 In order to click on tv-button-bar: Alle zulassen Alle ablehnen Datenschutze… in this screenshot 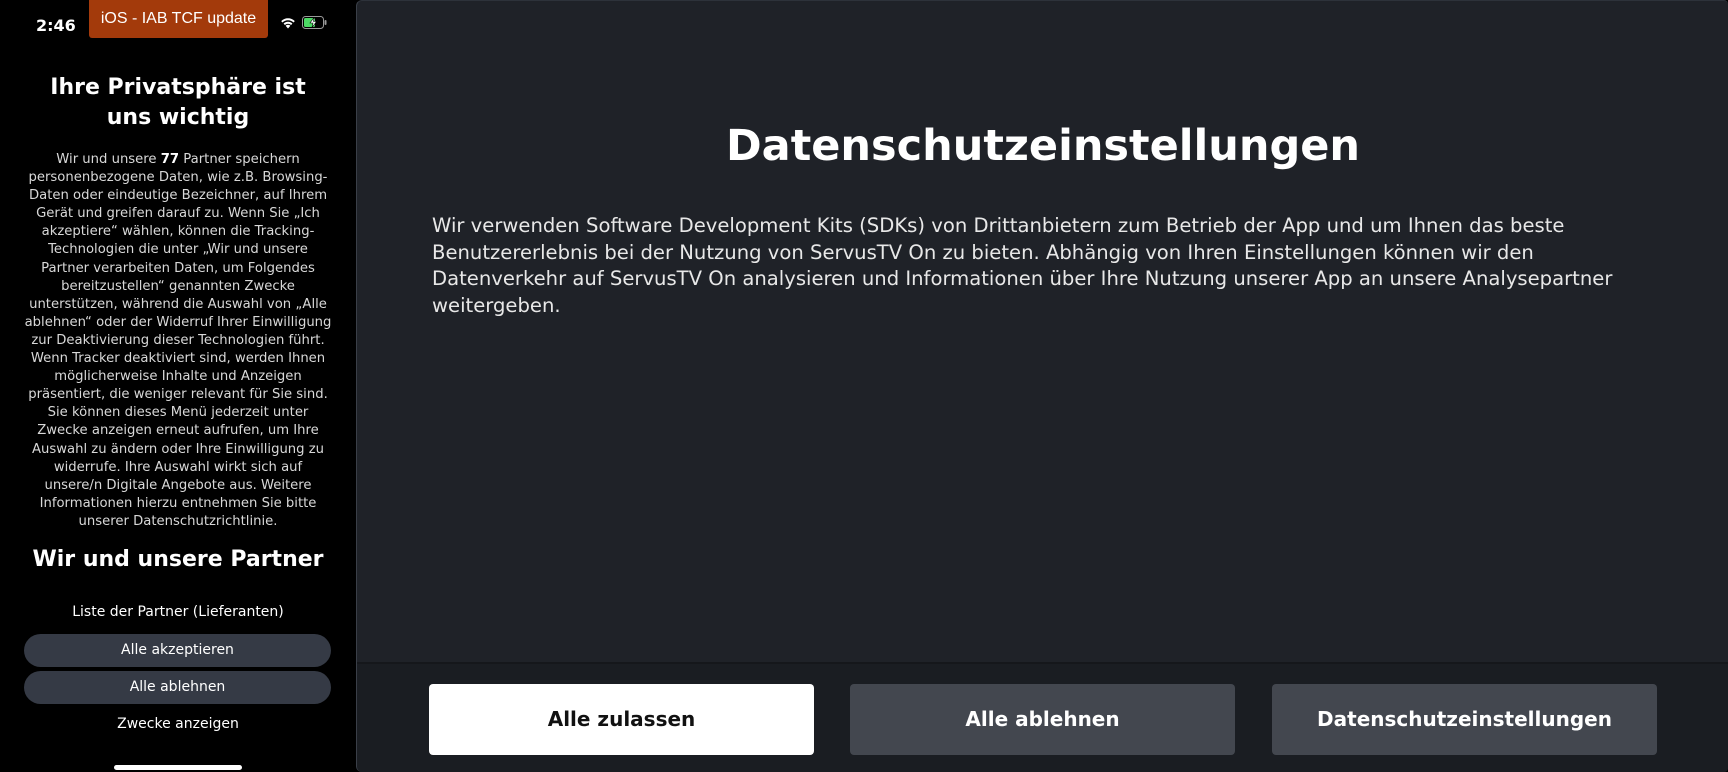, I will do `click(1042, 717)`.